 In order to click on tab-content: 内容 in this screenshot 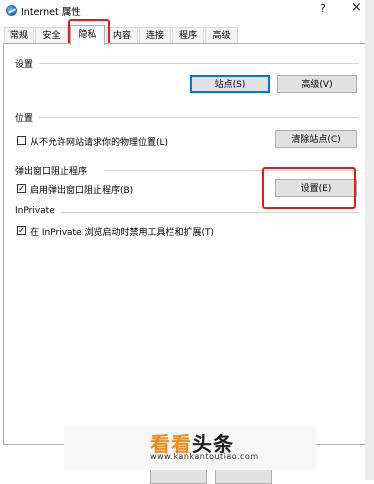, I will do `click(122, 35)`.